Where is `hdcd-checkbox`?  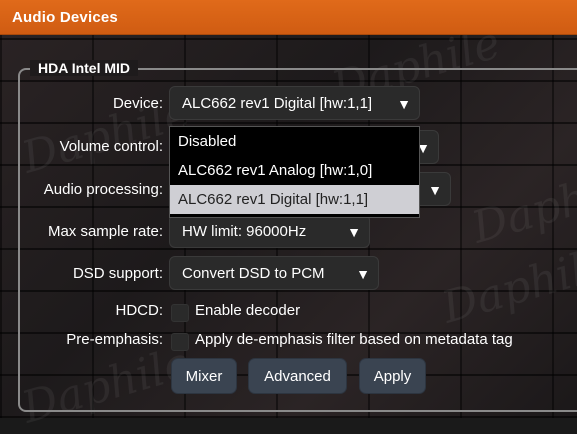
hdcd-checkbox is located at coordinates (180, 313).